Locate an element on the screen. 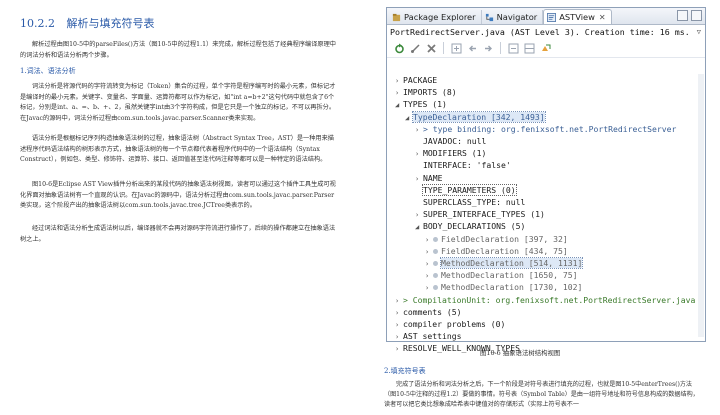 The image size is (720, 415). ast-tree-node: › MethodDeclaration [1650, 75] is located at coordinates (501, 275).